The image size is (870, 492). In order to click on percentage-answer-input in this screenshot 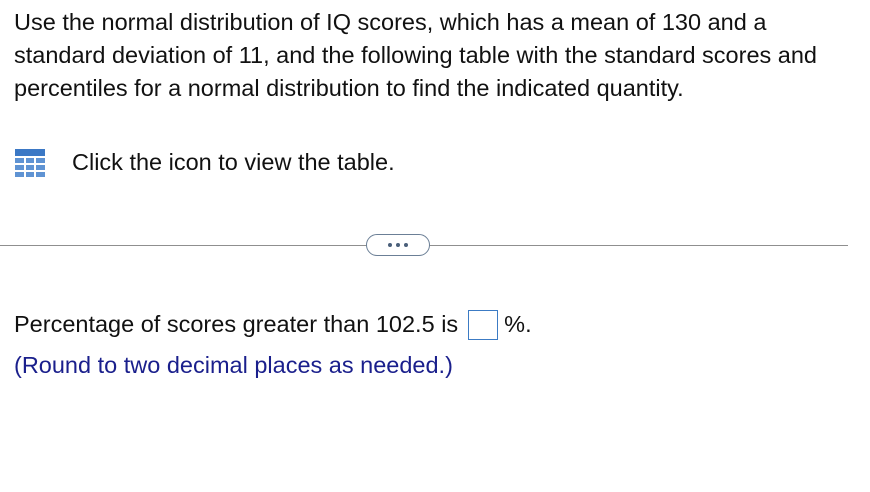, I will do `click(483, 324)`.